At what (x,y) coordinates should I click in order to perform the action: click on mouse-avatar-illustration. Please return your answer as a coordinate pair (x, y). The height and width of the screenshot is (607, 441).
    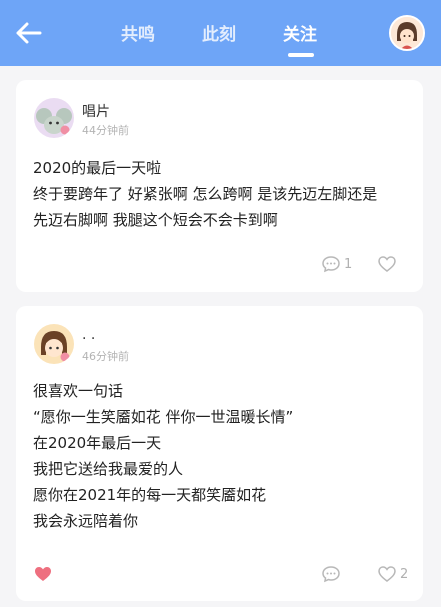
    Looking at the image, I should click on (54, 118).